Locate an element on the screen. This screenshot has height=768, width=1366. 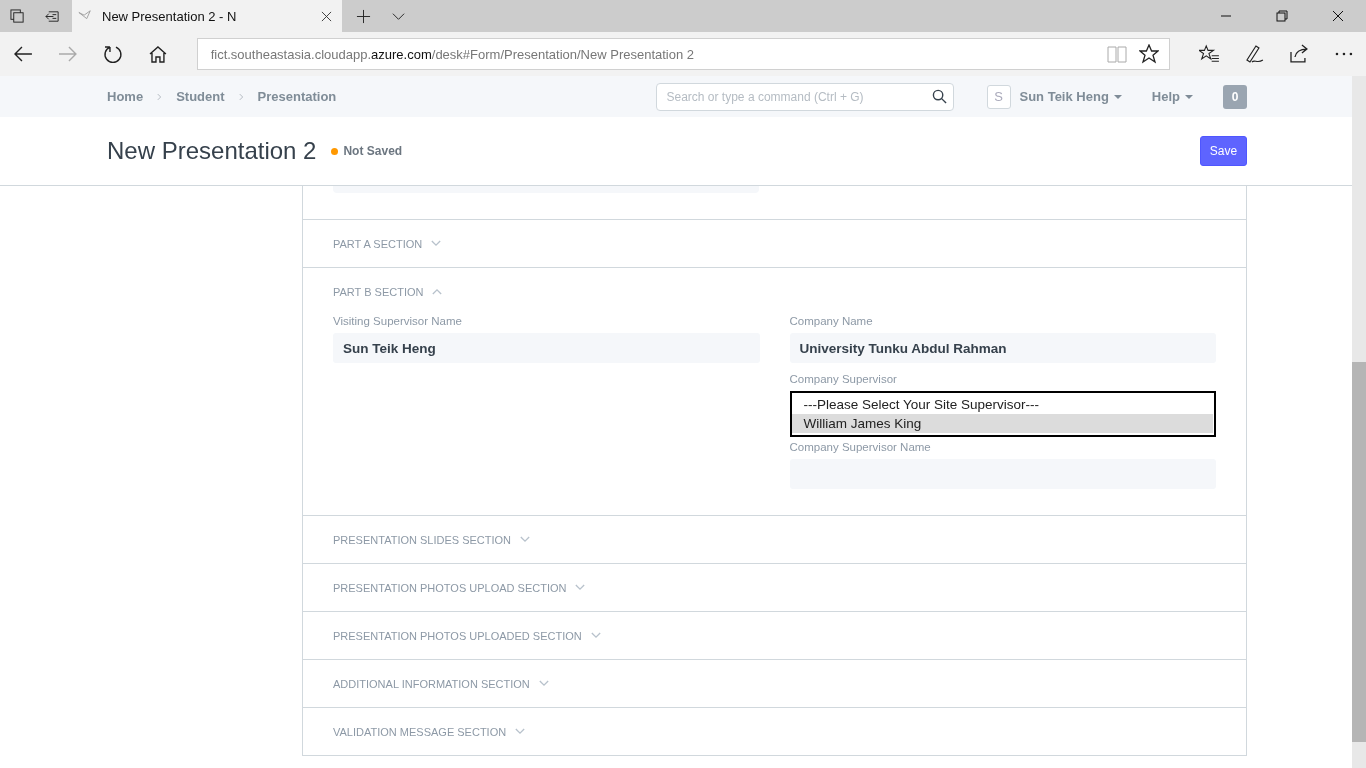
field-label: Visiting Supervisor Name is located at coordinates (398, 321).